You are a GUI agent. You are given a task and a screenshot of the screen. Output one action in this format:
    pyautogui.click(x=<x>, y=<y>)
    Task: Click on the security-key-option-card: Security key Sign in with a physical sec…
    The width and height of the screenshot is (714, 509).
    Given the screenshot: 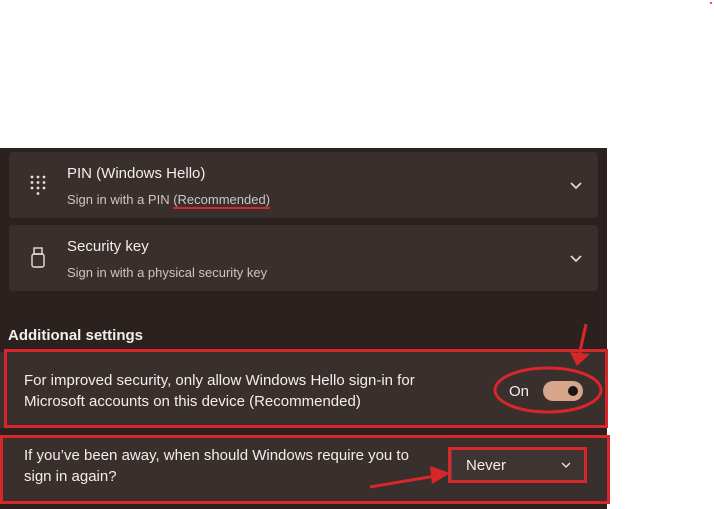 What is the action you would take?
    pyautogui.click(x=303, y=258)
    